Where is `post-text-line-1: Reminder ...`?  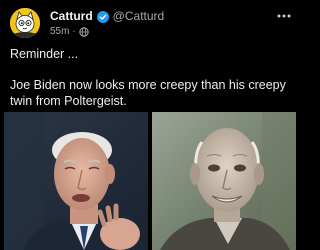
post-text-line-1: Reminder ... is located at coordinates (44, 54).